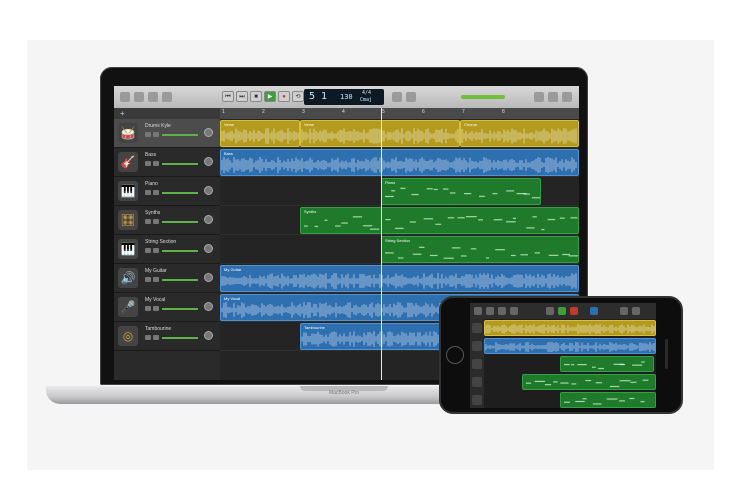 The height and width of the screenshot is (486, 741). What do you see at coordinates (562, 311) in the screenshot?
I see `play-icon` at bounding box center [562, 311].